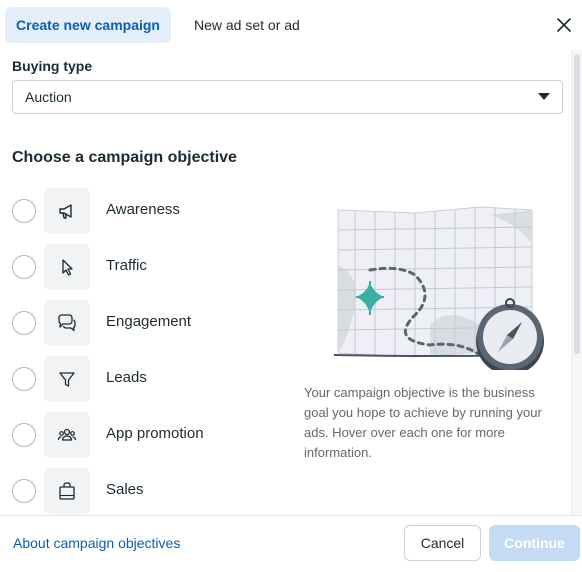 Image resolution: width=582 pixels, height=572 pixels. I want to click on close-button, so click(564, 25).